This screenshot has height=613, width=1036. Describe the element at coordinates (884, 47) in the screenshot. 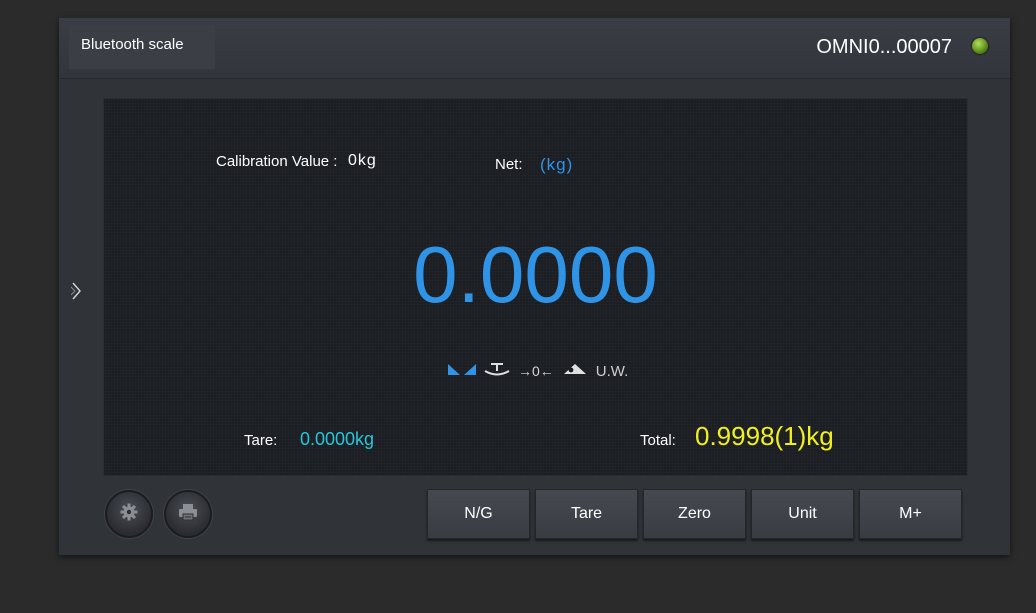

I see `device-name: OMNI0...00007` at that location.